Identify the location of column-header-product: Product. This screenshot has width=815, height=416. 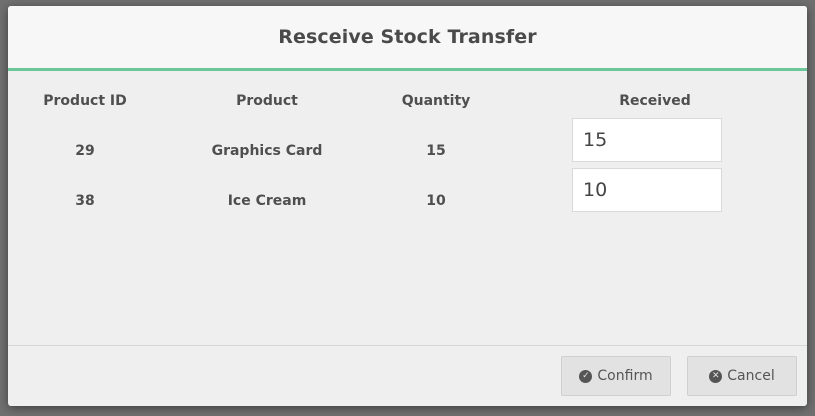
(267, 101).